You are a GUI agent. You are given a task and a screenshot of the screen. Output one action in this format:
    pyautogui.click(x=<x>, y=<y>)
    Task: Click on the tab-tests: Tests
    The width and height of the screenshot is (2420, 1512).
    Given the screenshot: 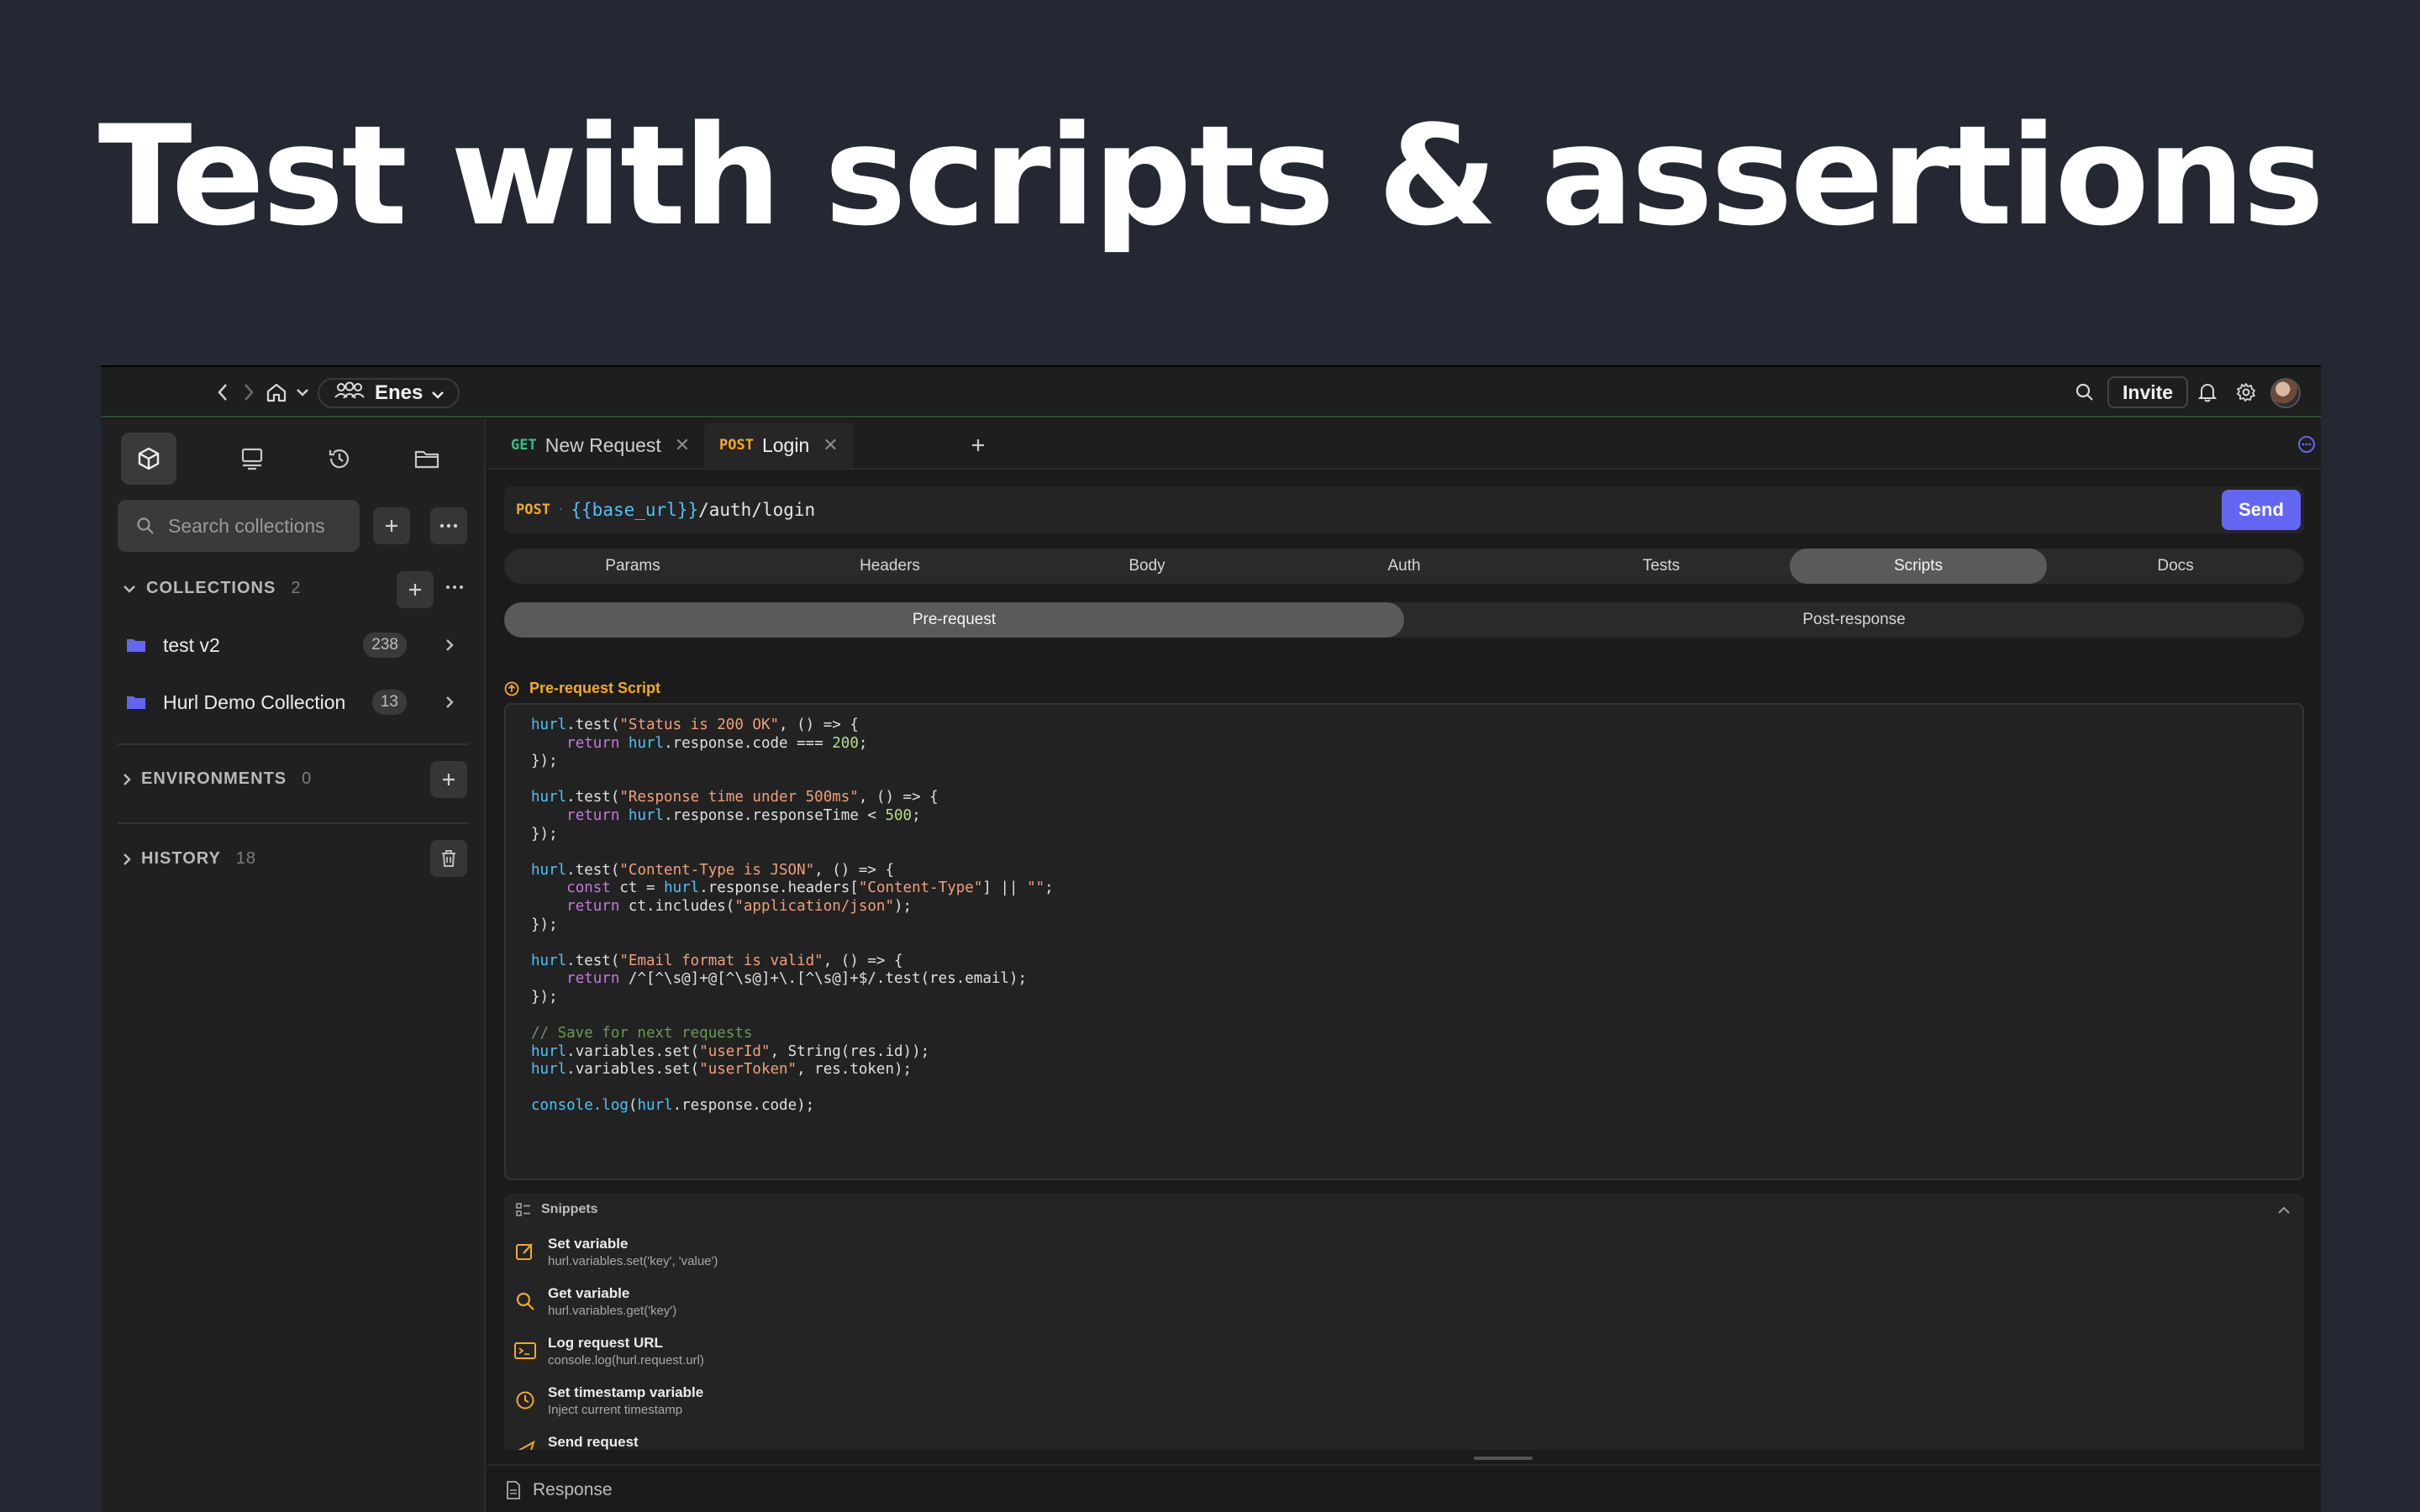 What is the action you would take?
    pyautogui.click(x=1661, y=566)
    